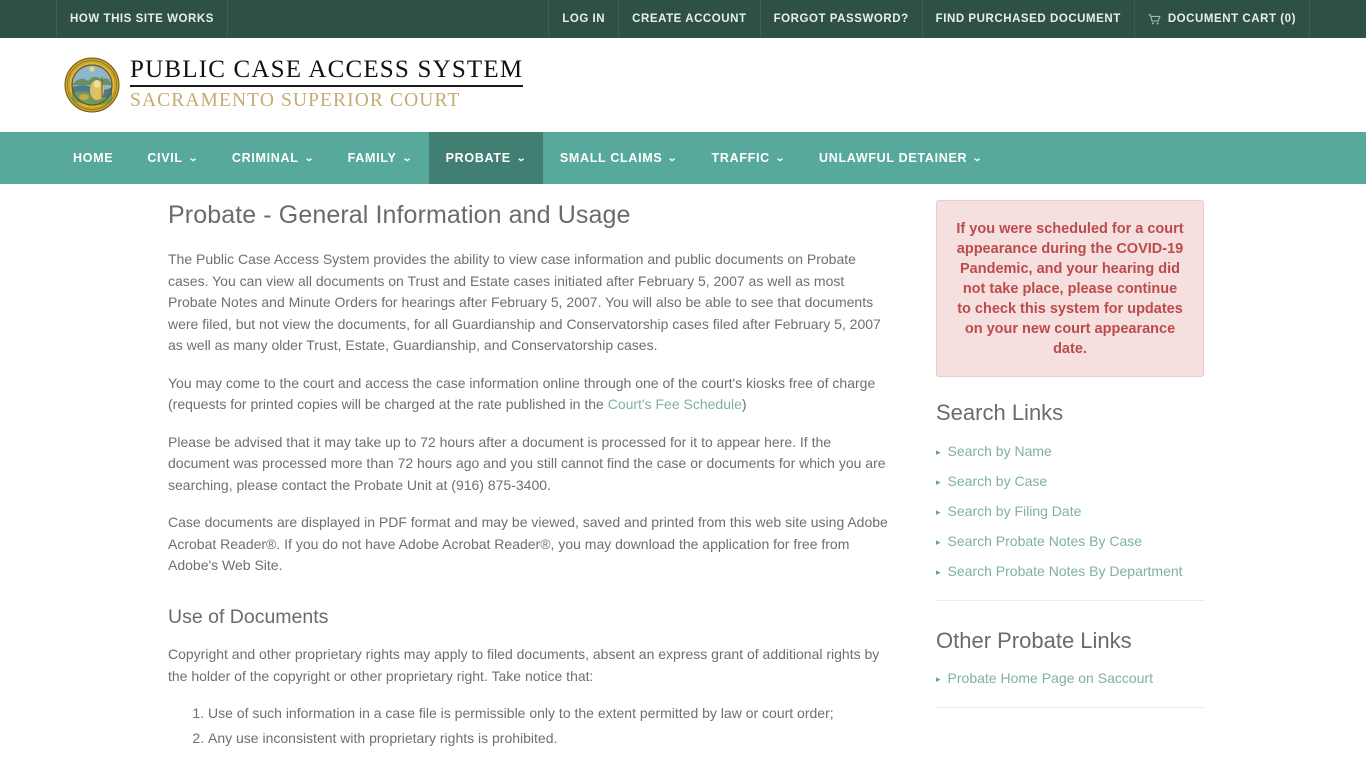 The image size is (1366, 768). What do you see at coordinates (1231, 19) in the screenshot?
I see `topbar-link-label: DOCUMENT CART (0)` at bounding box center [1231, 19].